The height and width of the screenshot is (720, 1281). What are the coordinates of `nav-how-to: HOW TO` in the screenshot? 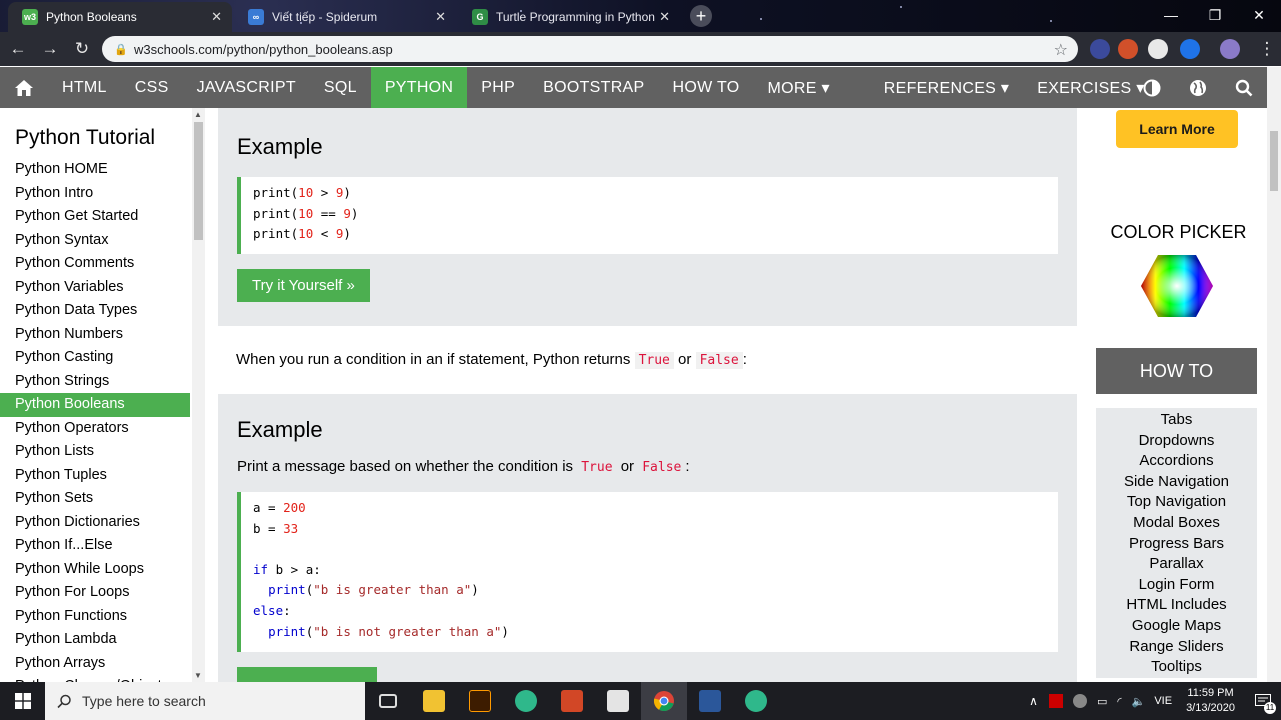 It's located at (706, 87).